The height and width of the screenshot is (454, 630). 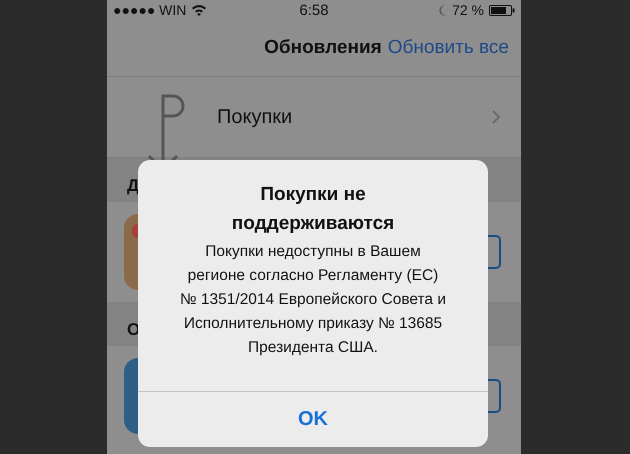 I want to click on nav-title: Обновления, so click(x=323, y=48).